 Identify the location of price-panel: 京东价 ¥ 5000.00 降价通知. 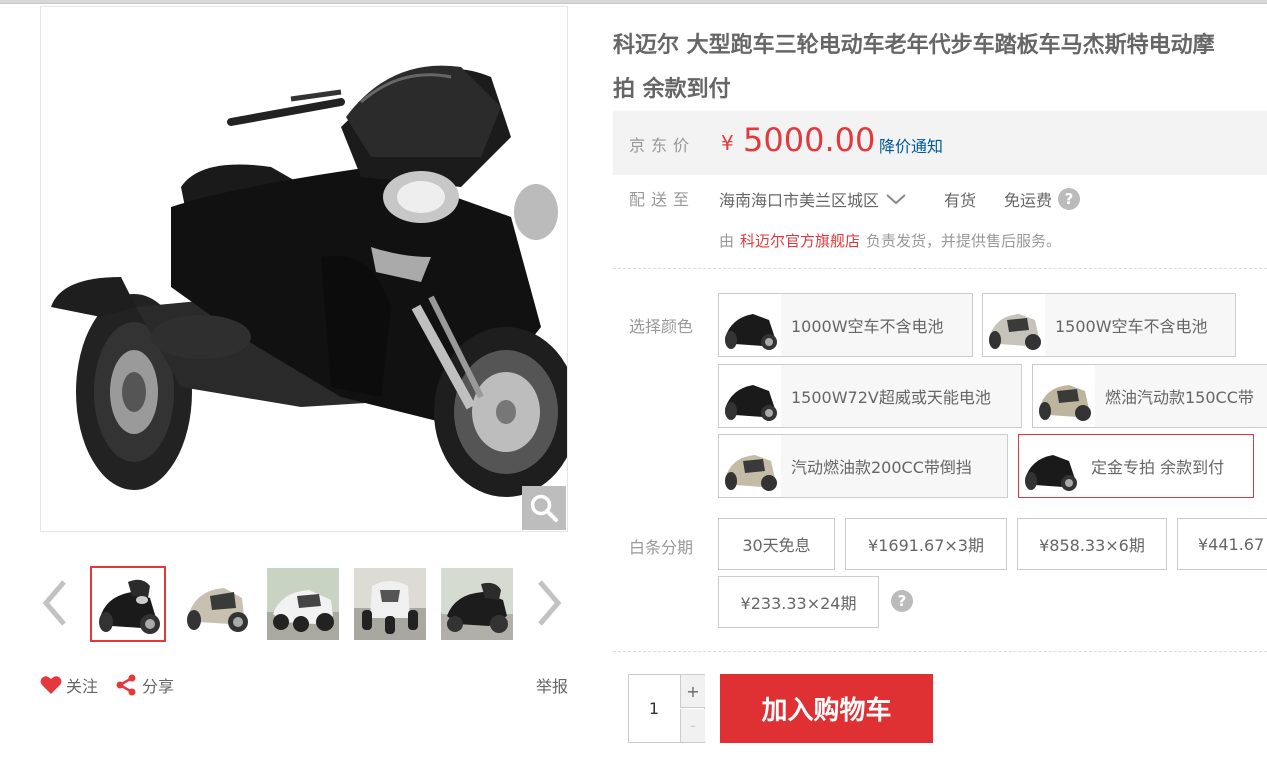
(940, 143).